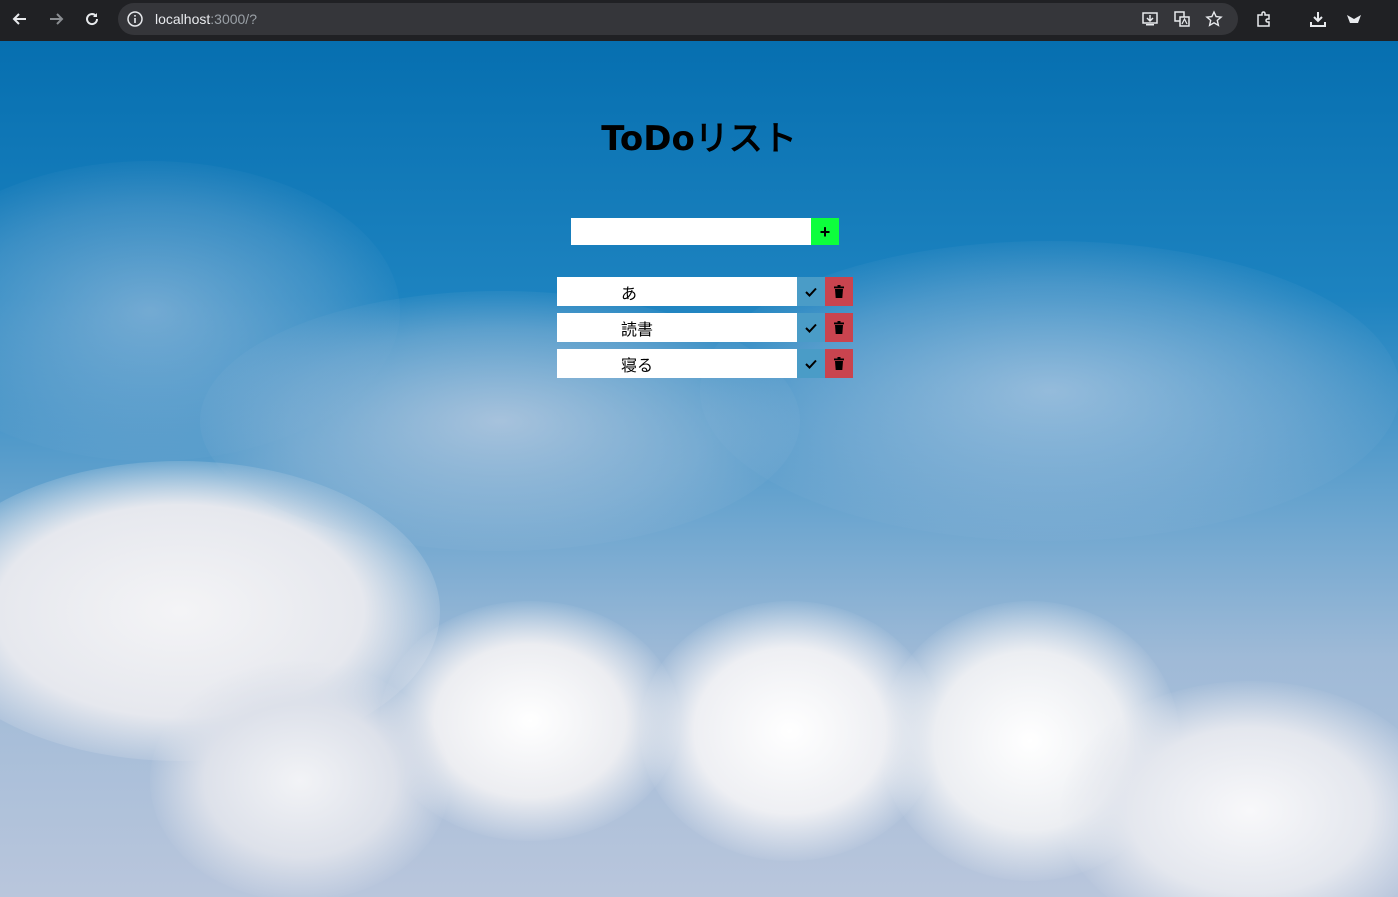 The image size is (1398, 897). I want to click on address-bar: localhost:3000/?, so click(678, 19).